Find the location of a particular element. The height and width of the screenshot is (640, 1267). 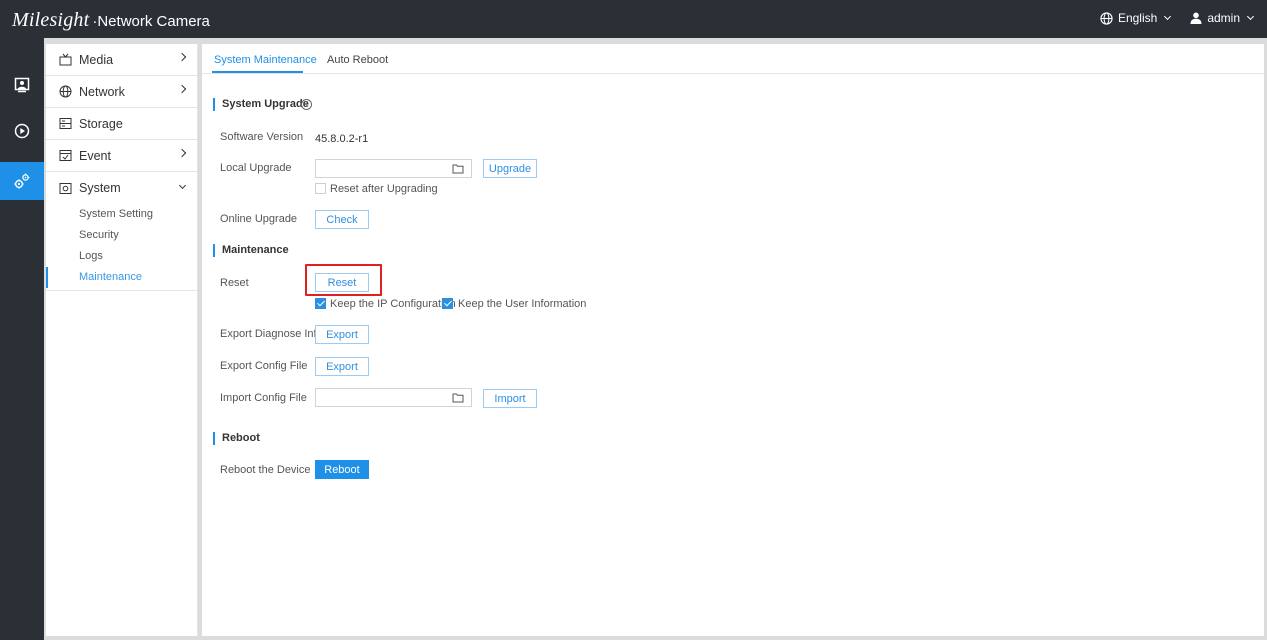

section-title: Reboot is located at coordinates (241, 438).